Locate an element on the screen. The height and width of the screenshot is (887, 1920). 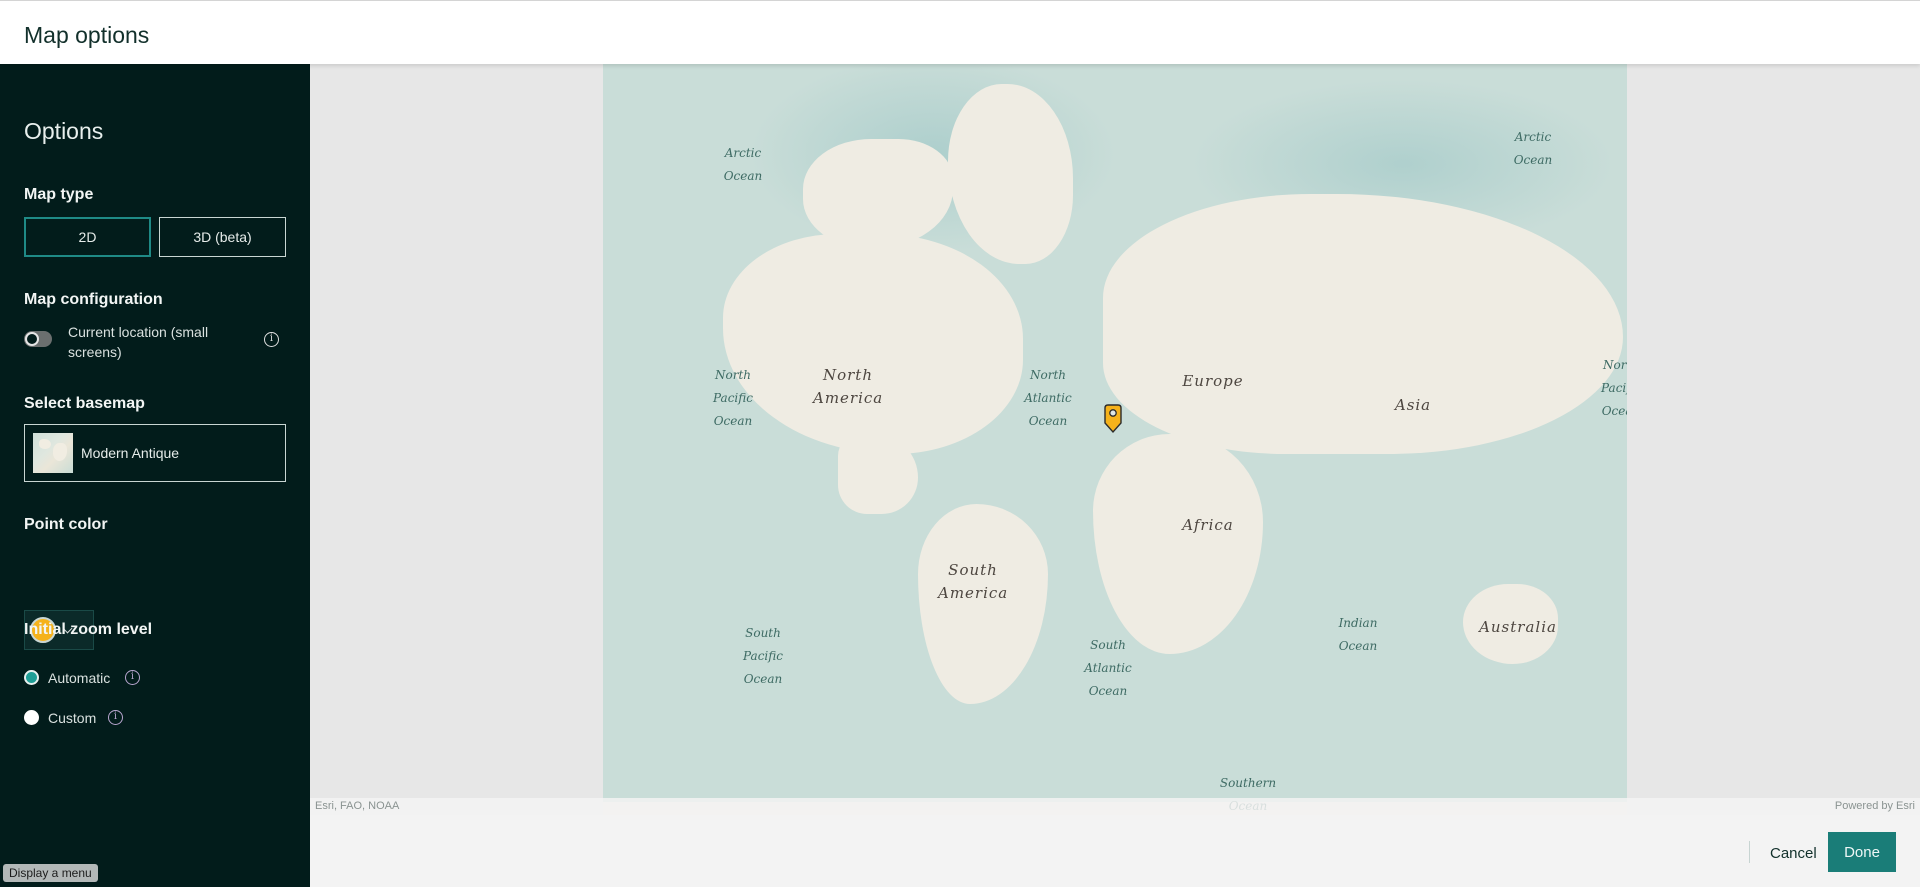
land-canadian-arctic is located at coordinates (878, 194).